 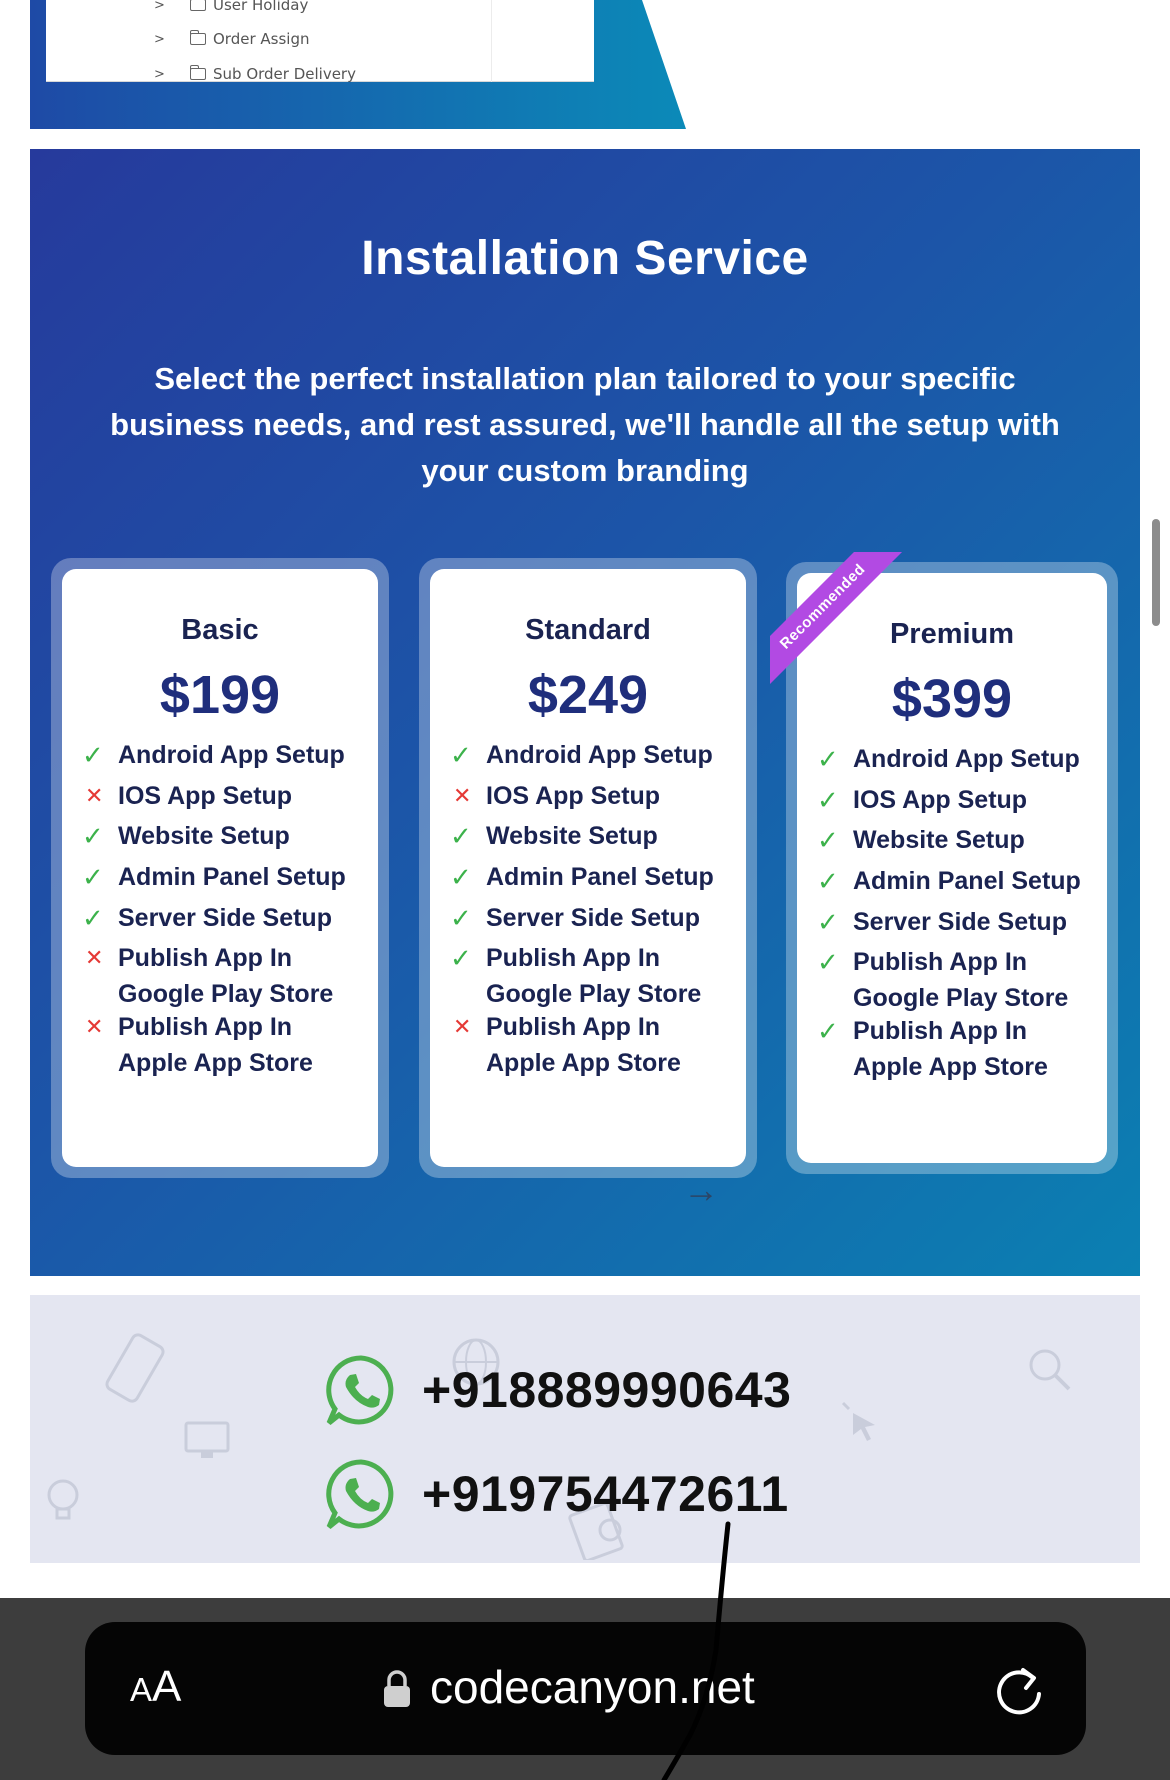 I want to click on address-bar: AA codecanyon.net, so click(x=585, y=1688).